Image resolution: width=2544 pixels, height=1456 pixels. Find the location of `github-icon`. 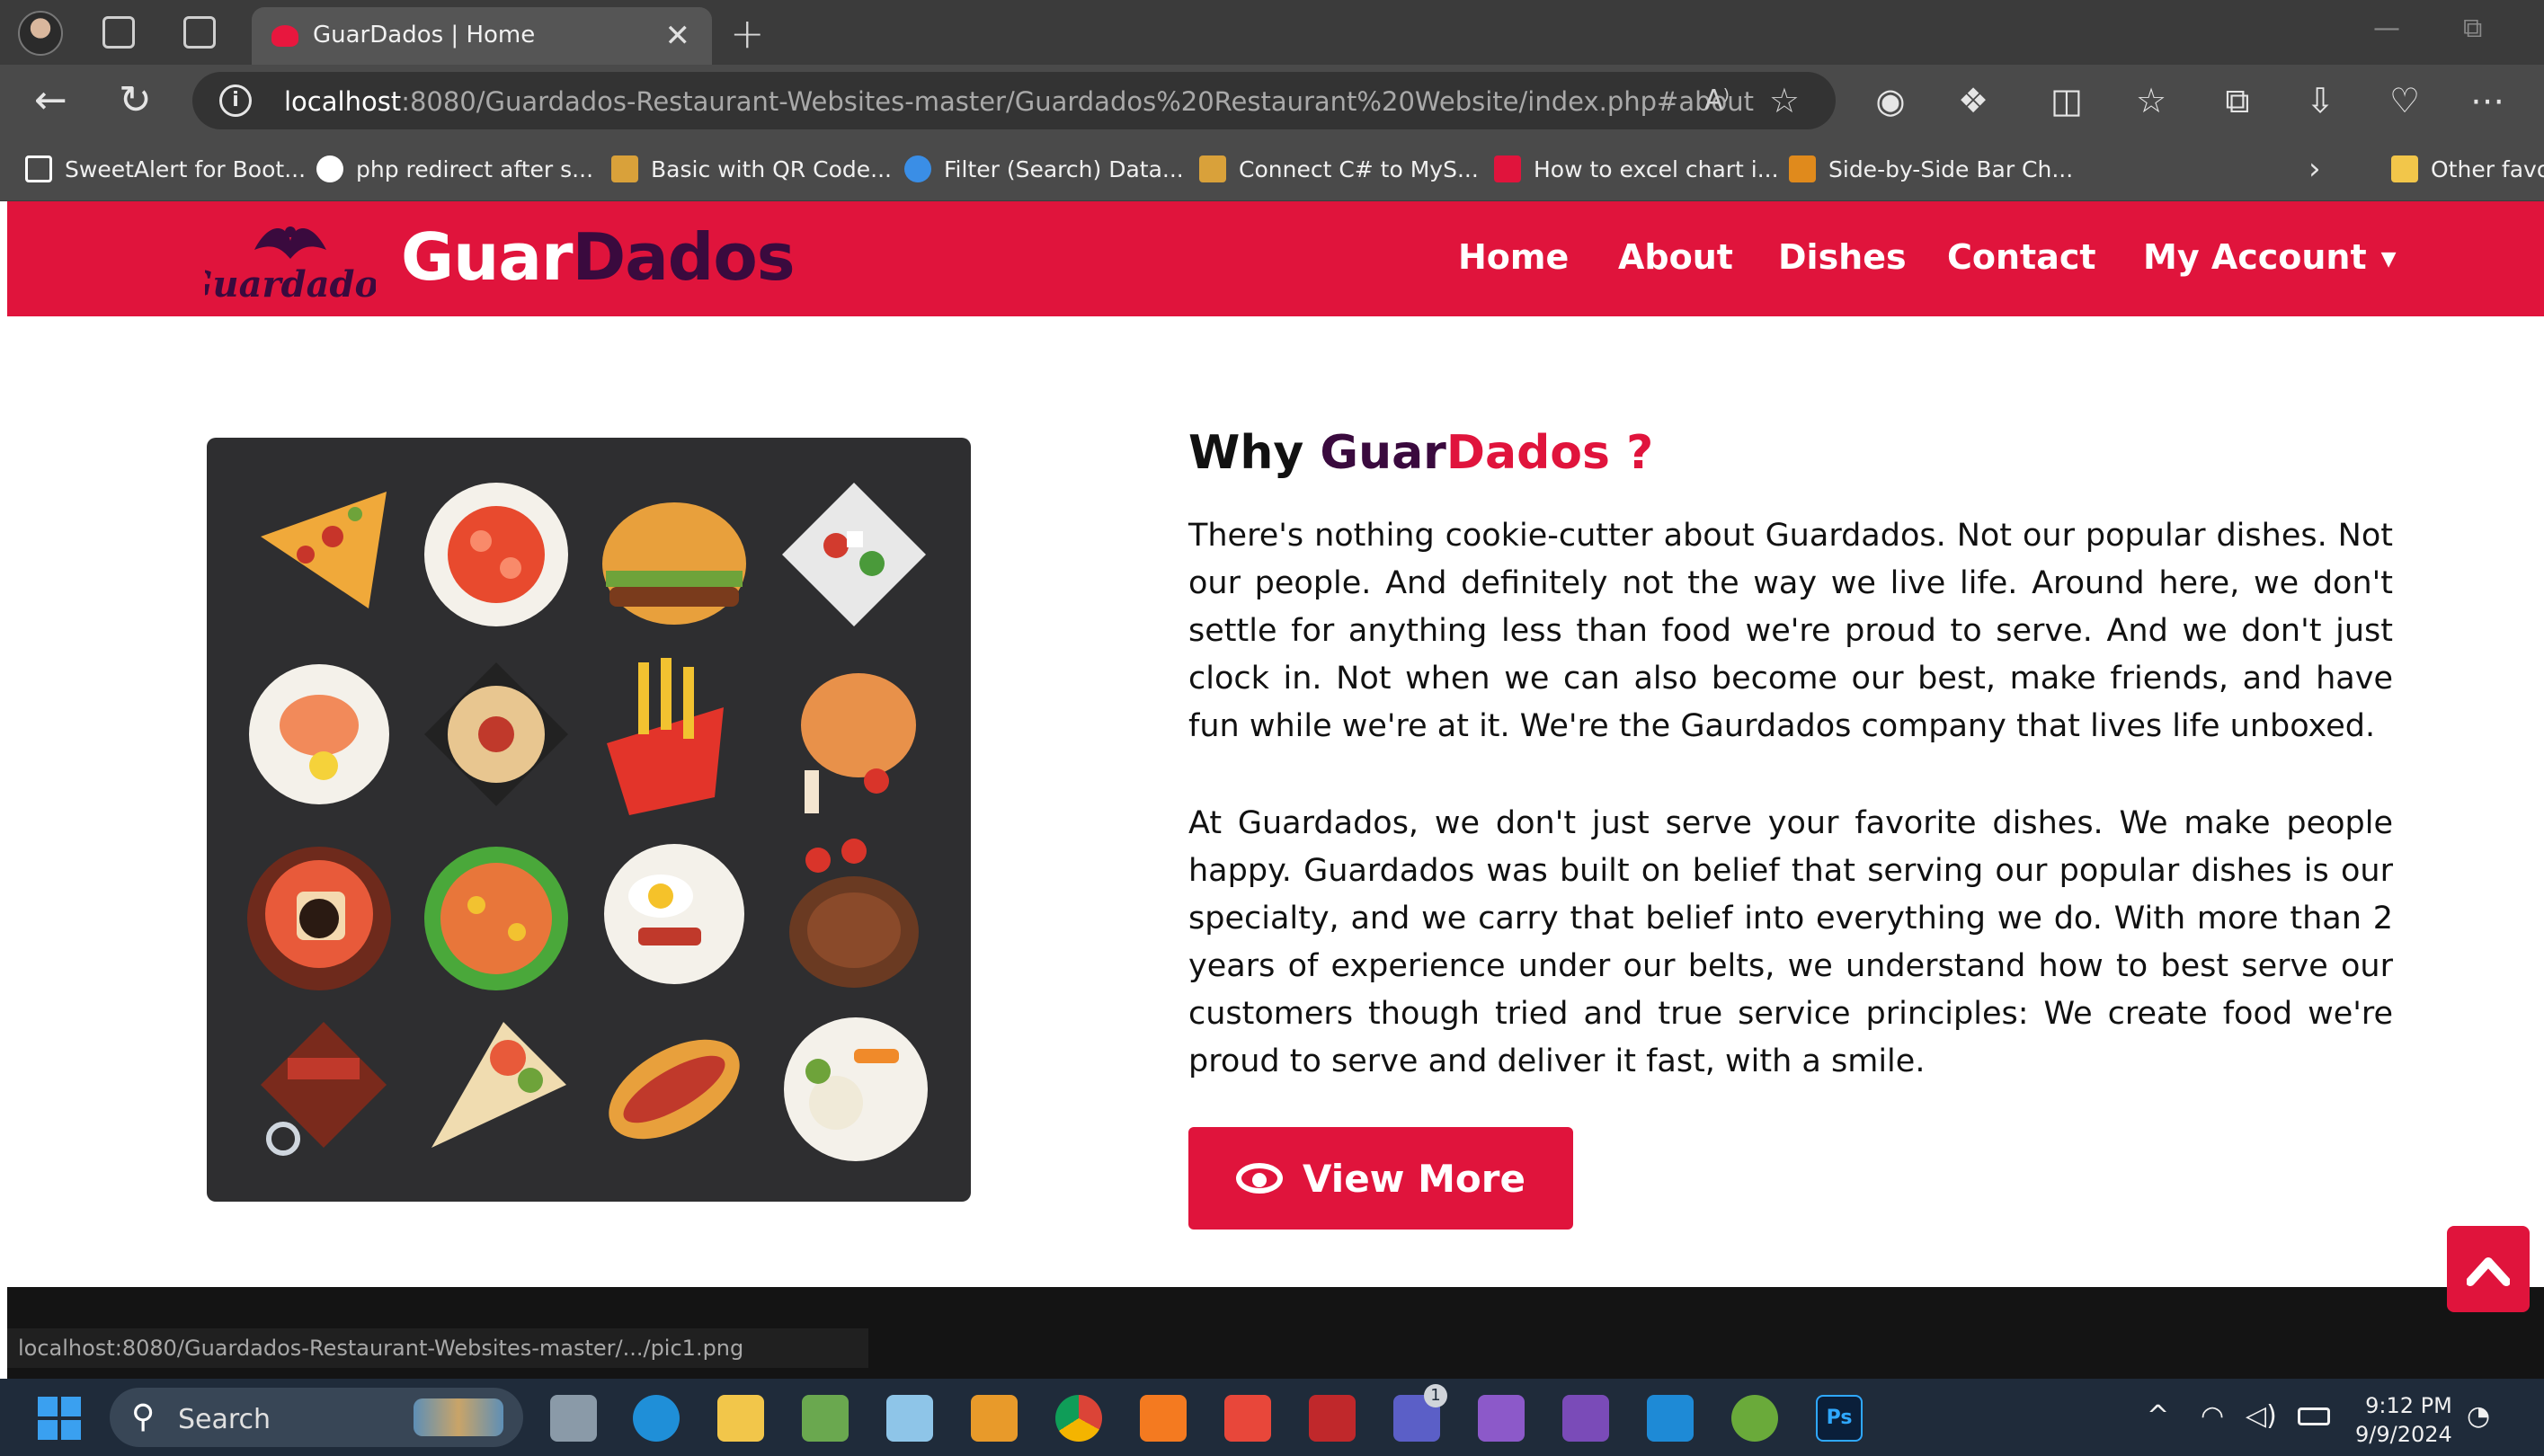

github-icon is located at coordinates (329, 169).